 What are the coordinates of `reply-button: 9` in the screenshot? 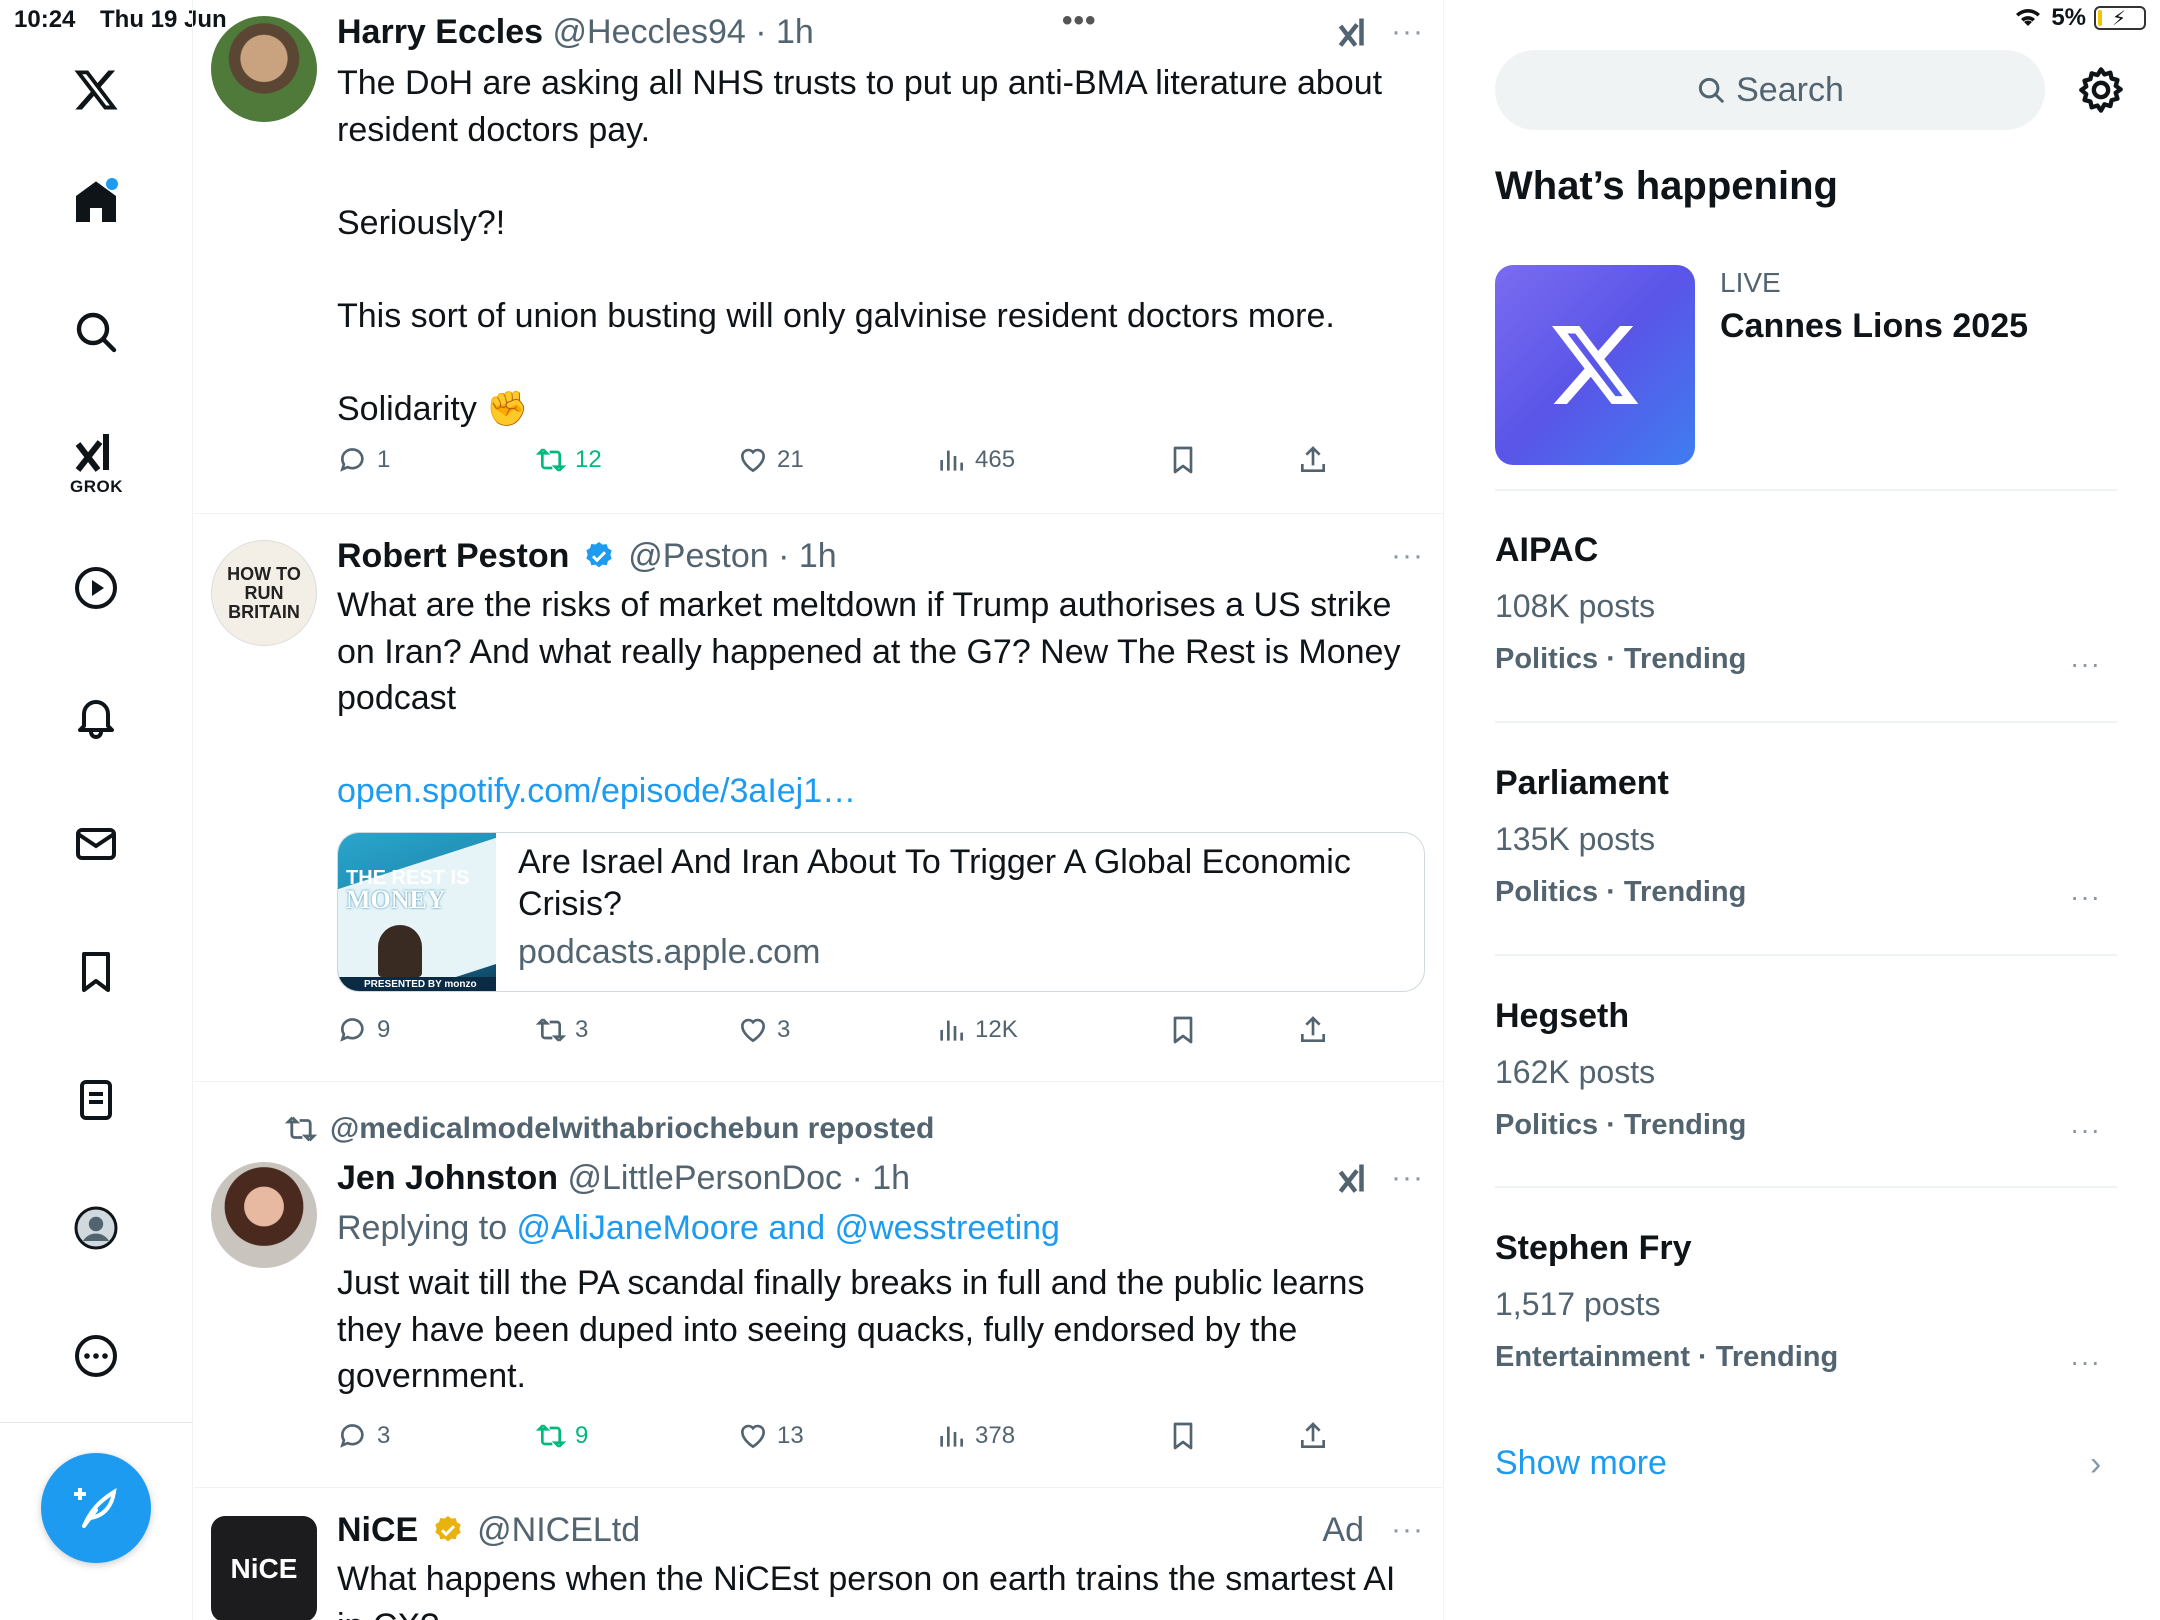 It's located at (363, 1030).